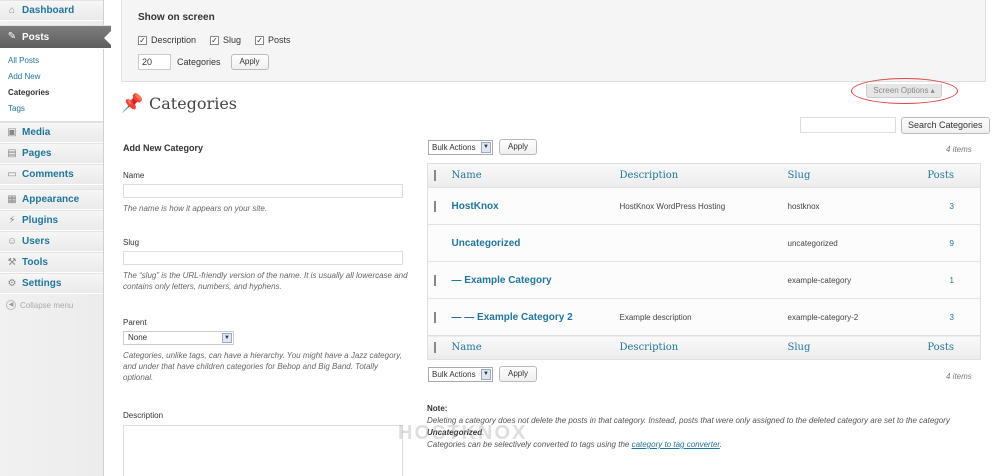 Image resolution: width=996 pixels, height=476 pixels. Describe the element at coordinates (249, 62) in the screenshot. I see `screen-options-apply-button: Apply` at that location.